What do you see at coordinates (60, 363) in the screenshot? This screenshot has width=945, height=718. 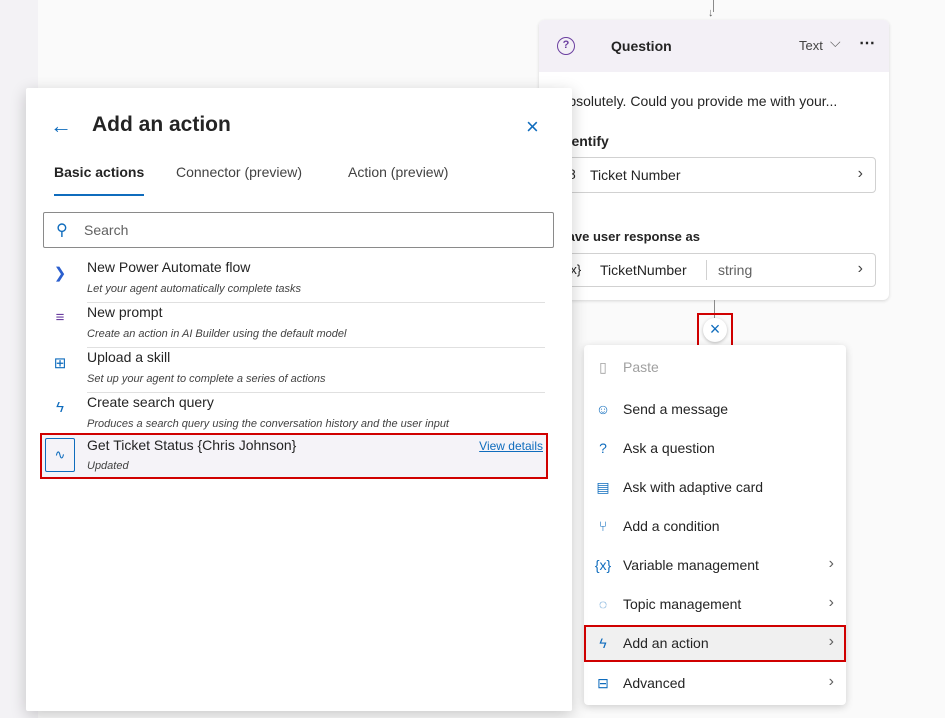 I see `skill-icon: ⊞` at bounding box center [60, 363].